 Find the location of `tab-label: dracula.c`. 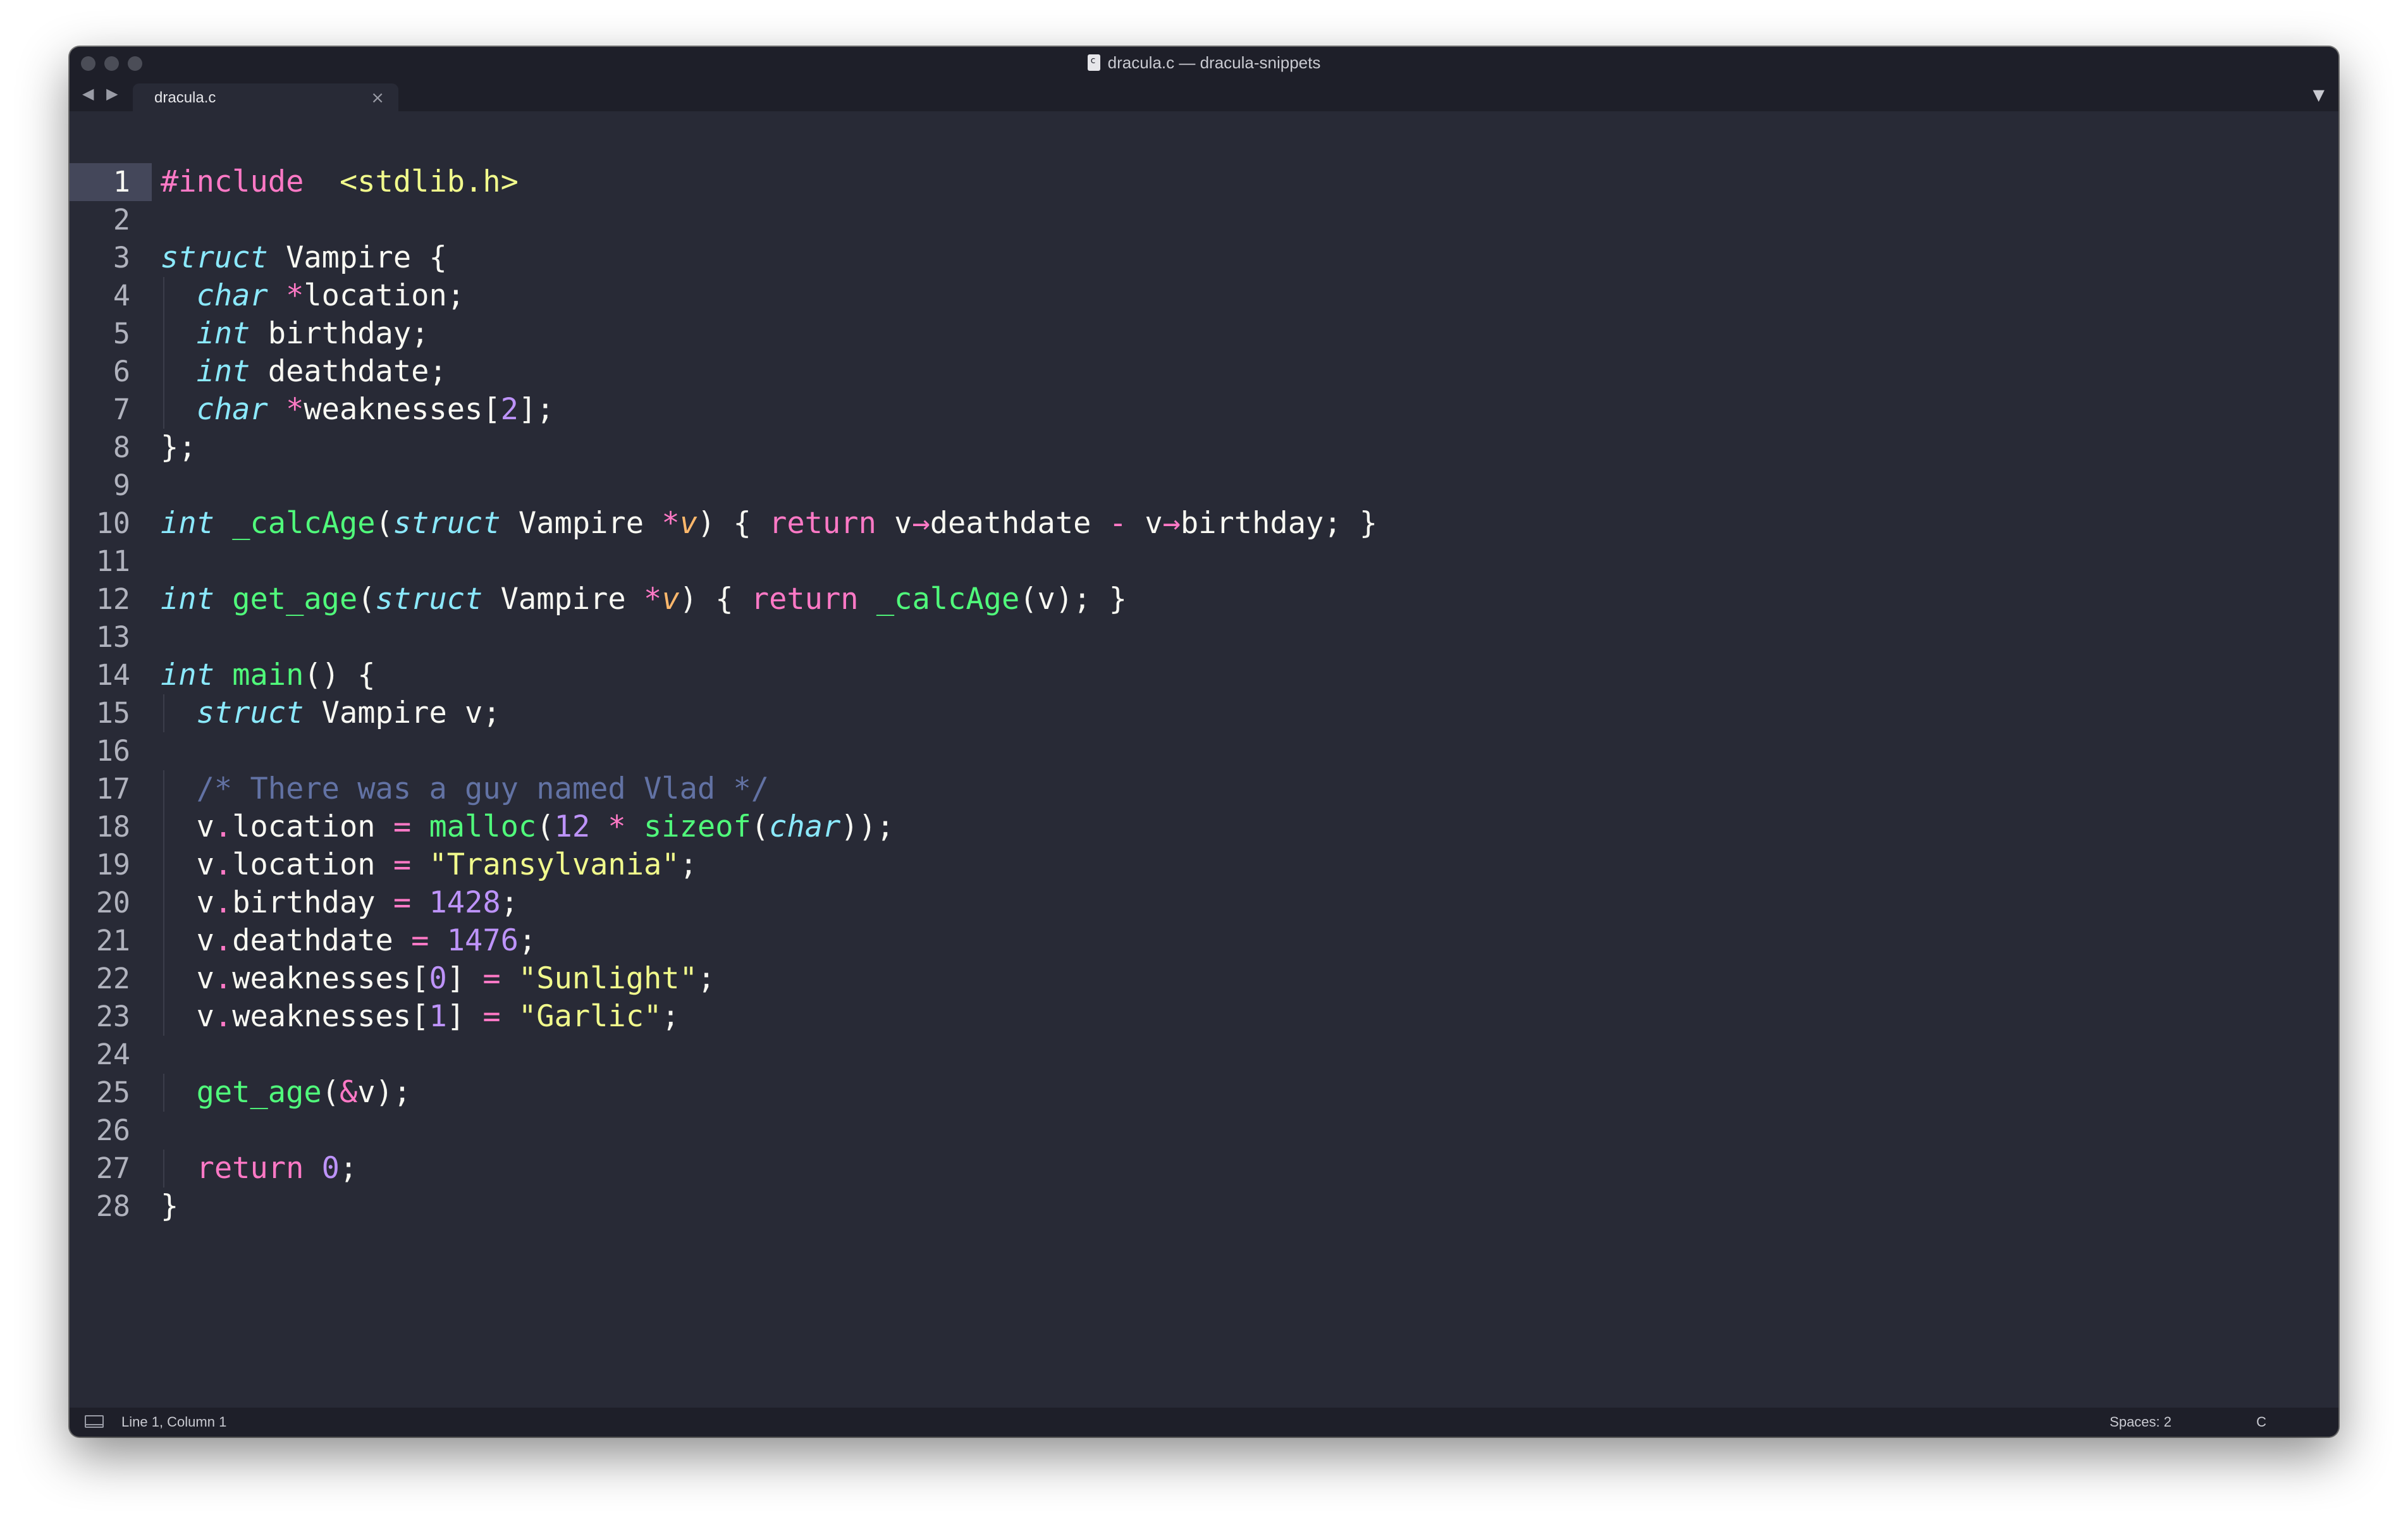

tab-label: dracula.c is located at coordinates (185, 97).